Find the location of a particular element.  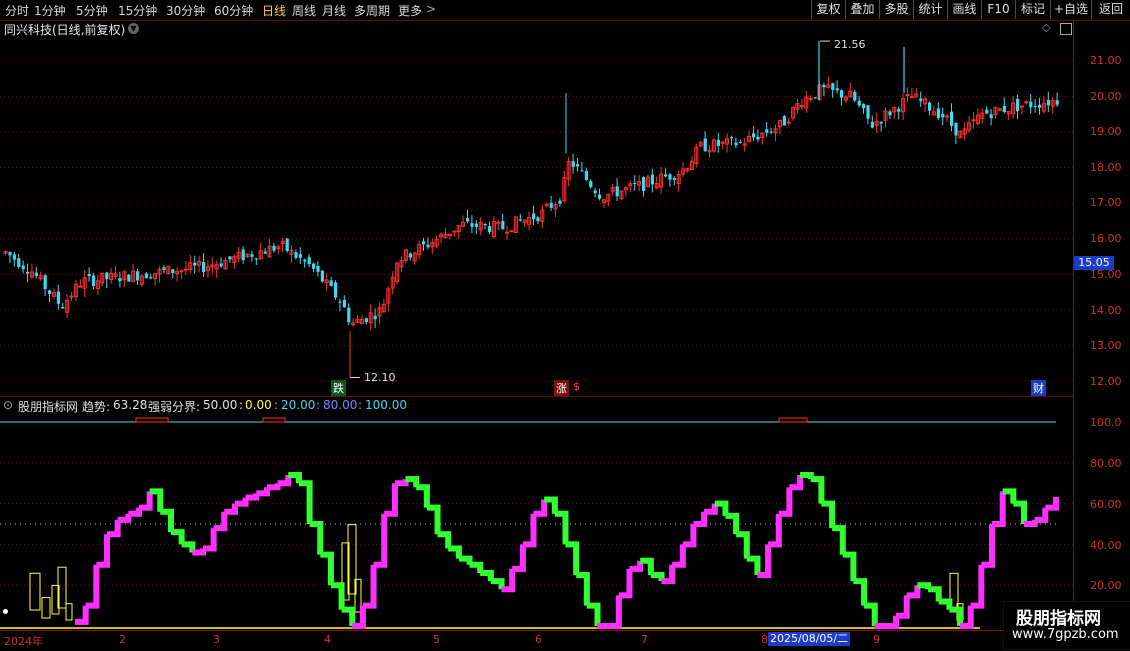

period-5min: 5分钟 is located at coordinates (92, 10).